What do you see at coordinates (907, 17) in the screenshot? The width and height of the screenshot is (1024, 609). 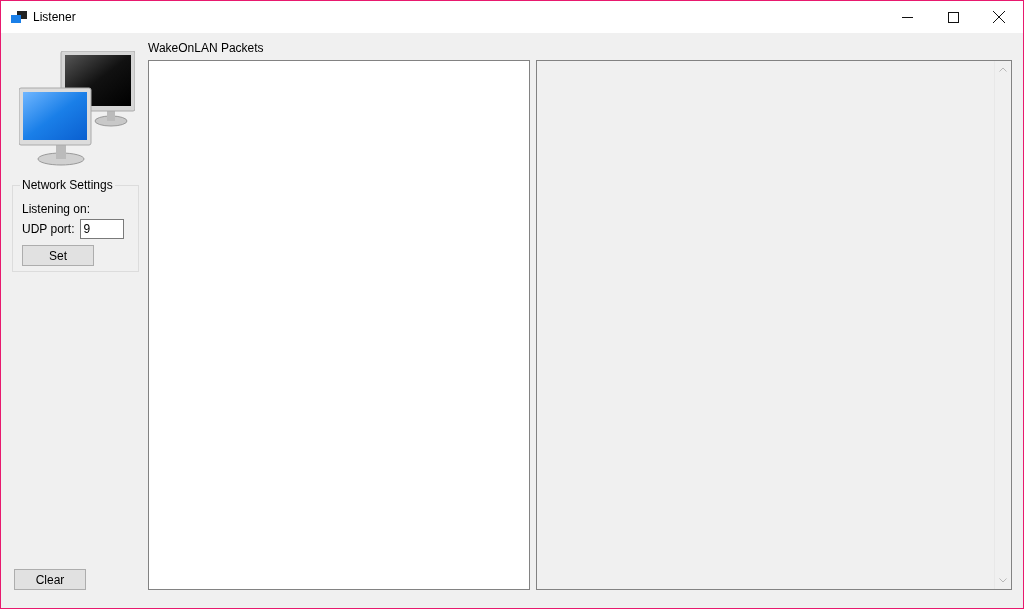 I see `minimize-icon` at bounding box center [907, 17].